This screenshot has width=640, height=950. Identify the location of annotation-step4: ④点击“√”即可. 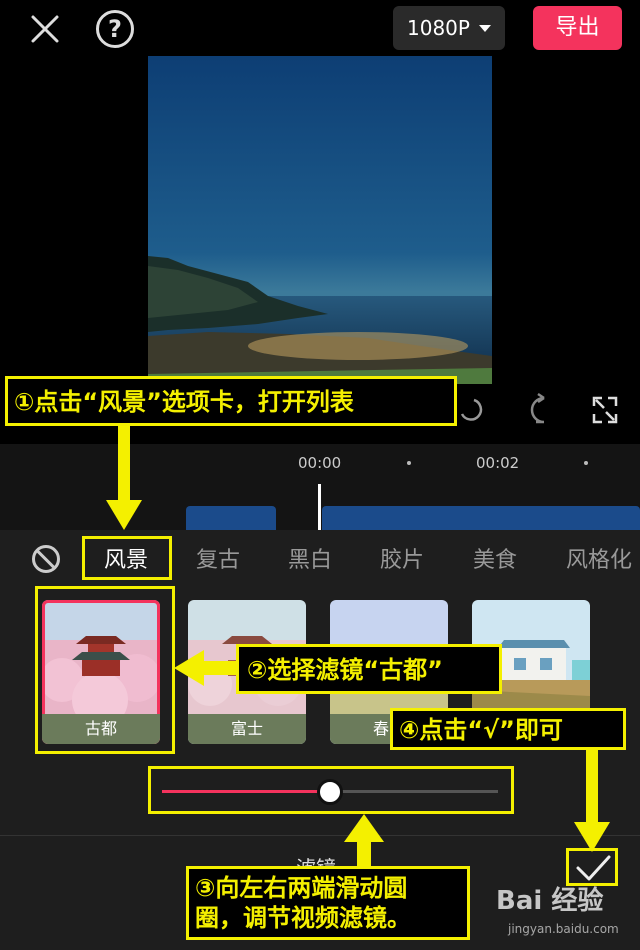
(508, 729).